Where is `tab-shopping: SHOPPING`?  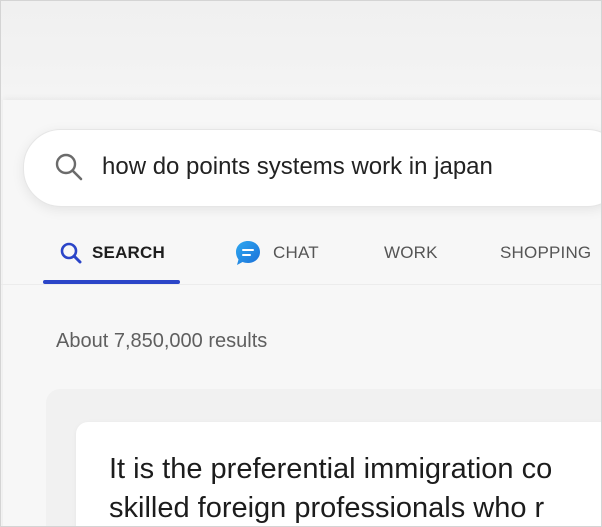 tab-shopping: SHOPPING is located at coordinates (545, 253).